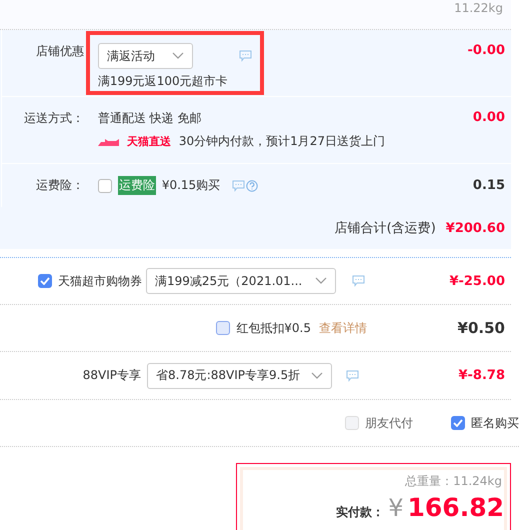 The image size is (519, 530). Describe the element at coordinates (489, 185) in the screenshot. I see `insurance-amount: 0.15` at that location.